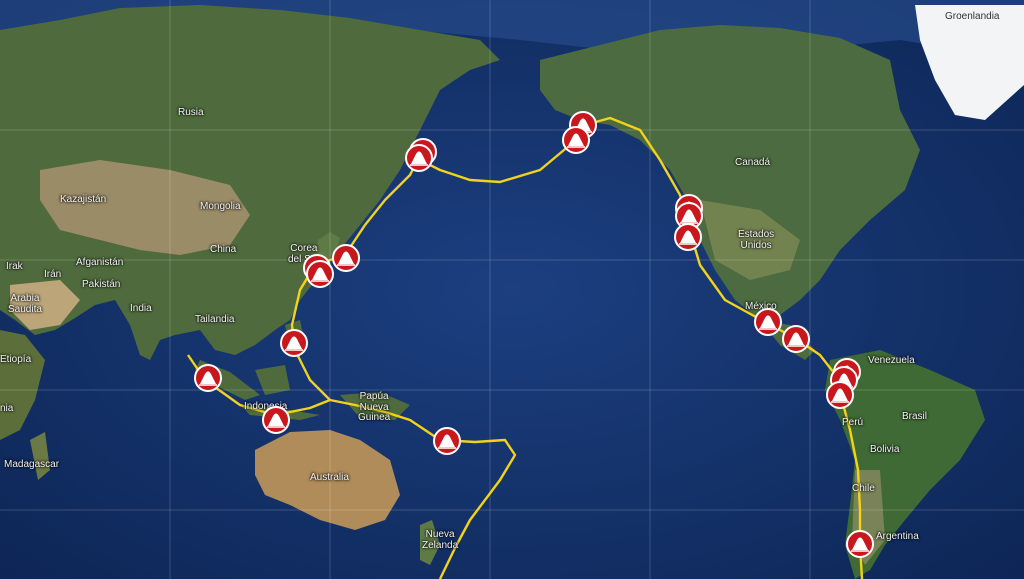  I want to click on label-iraq: Irak, so click(14, 266).